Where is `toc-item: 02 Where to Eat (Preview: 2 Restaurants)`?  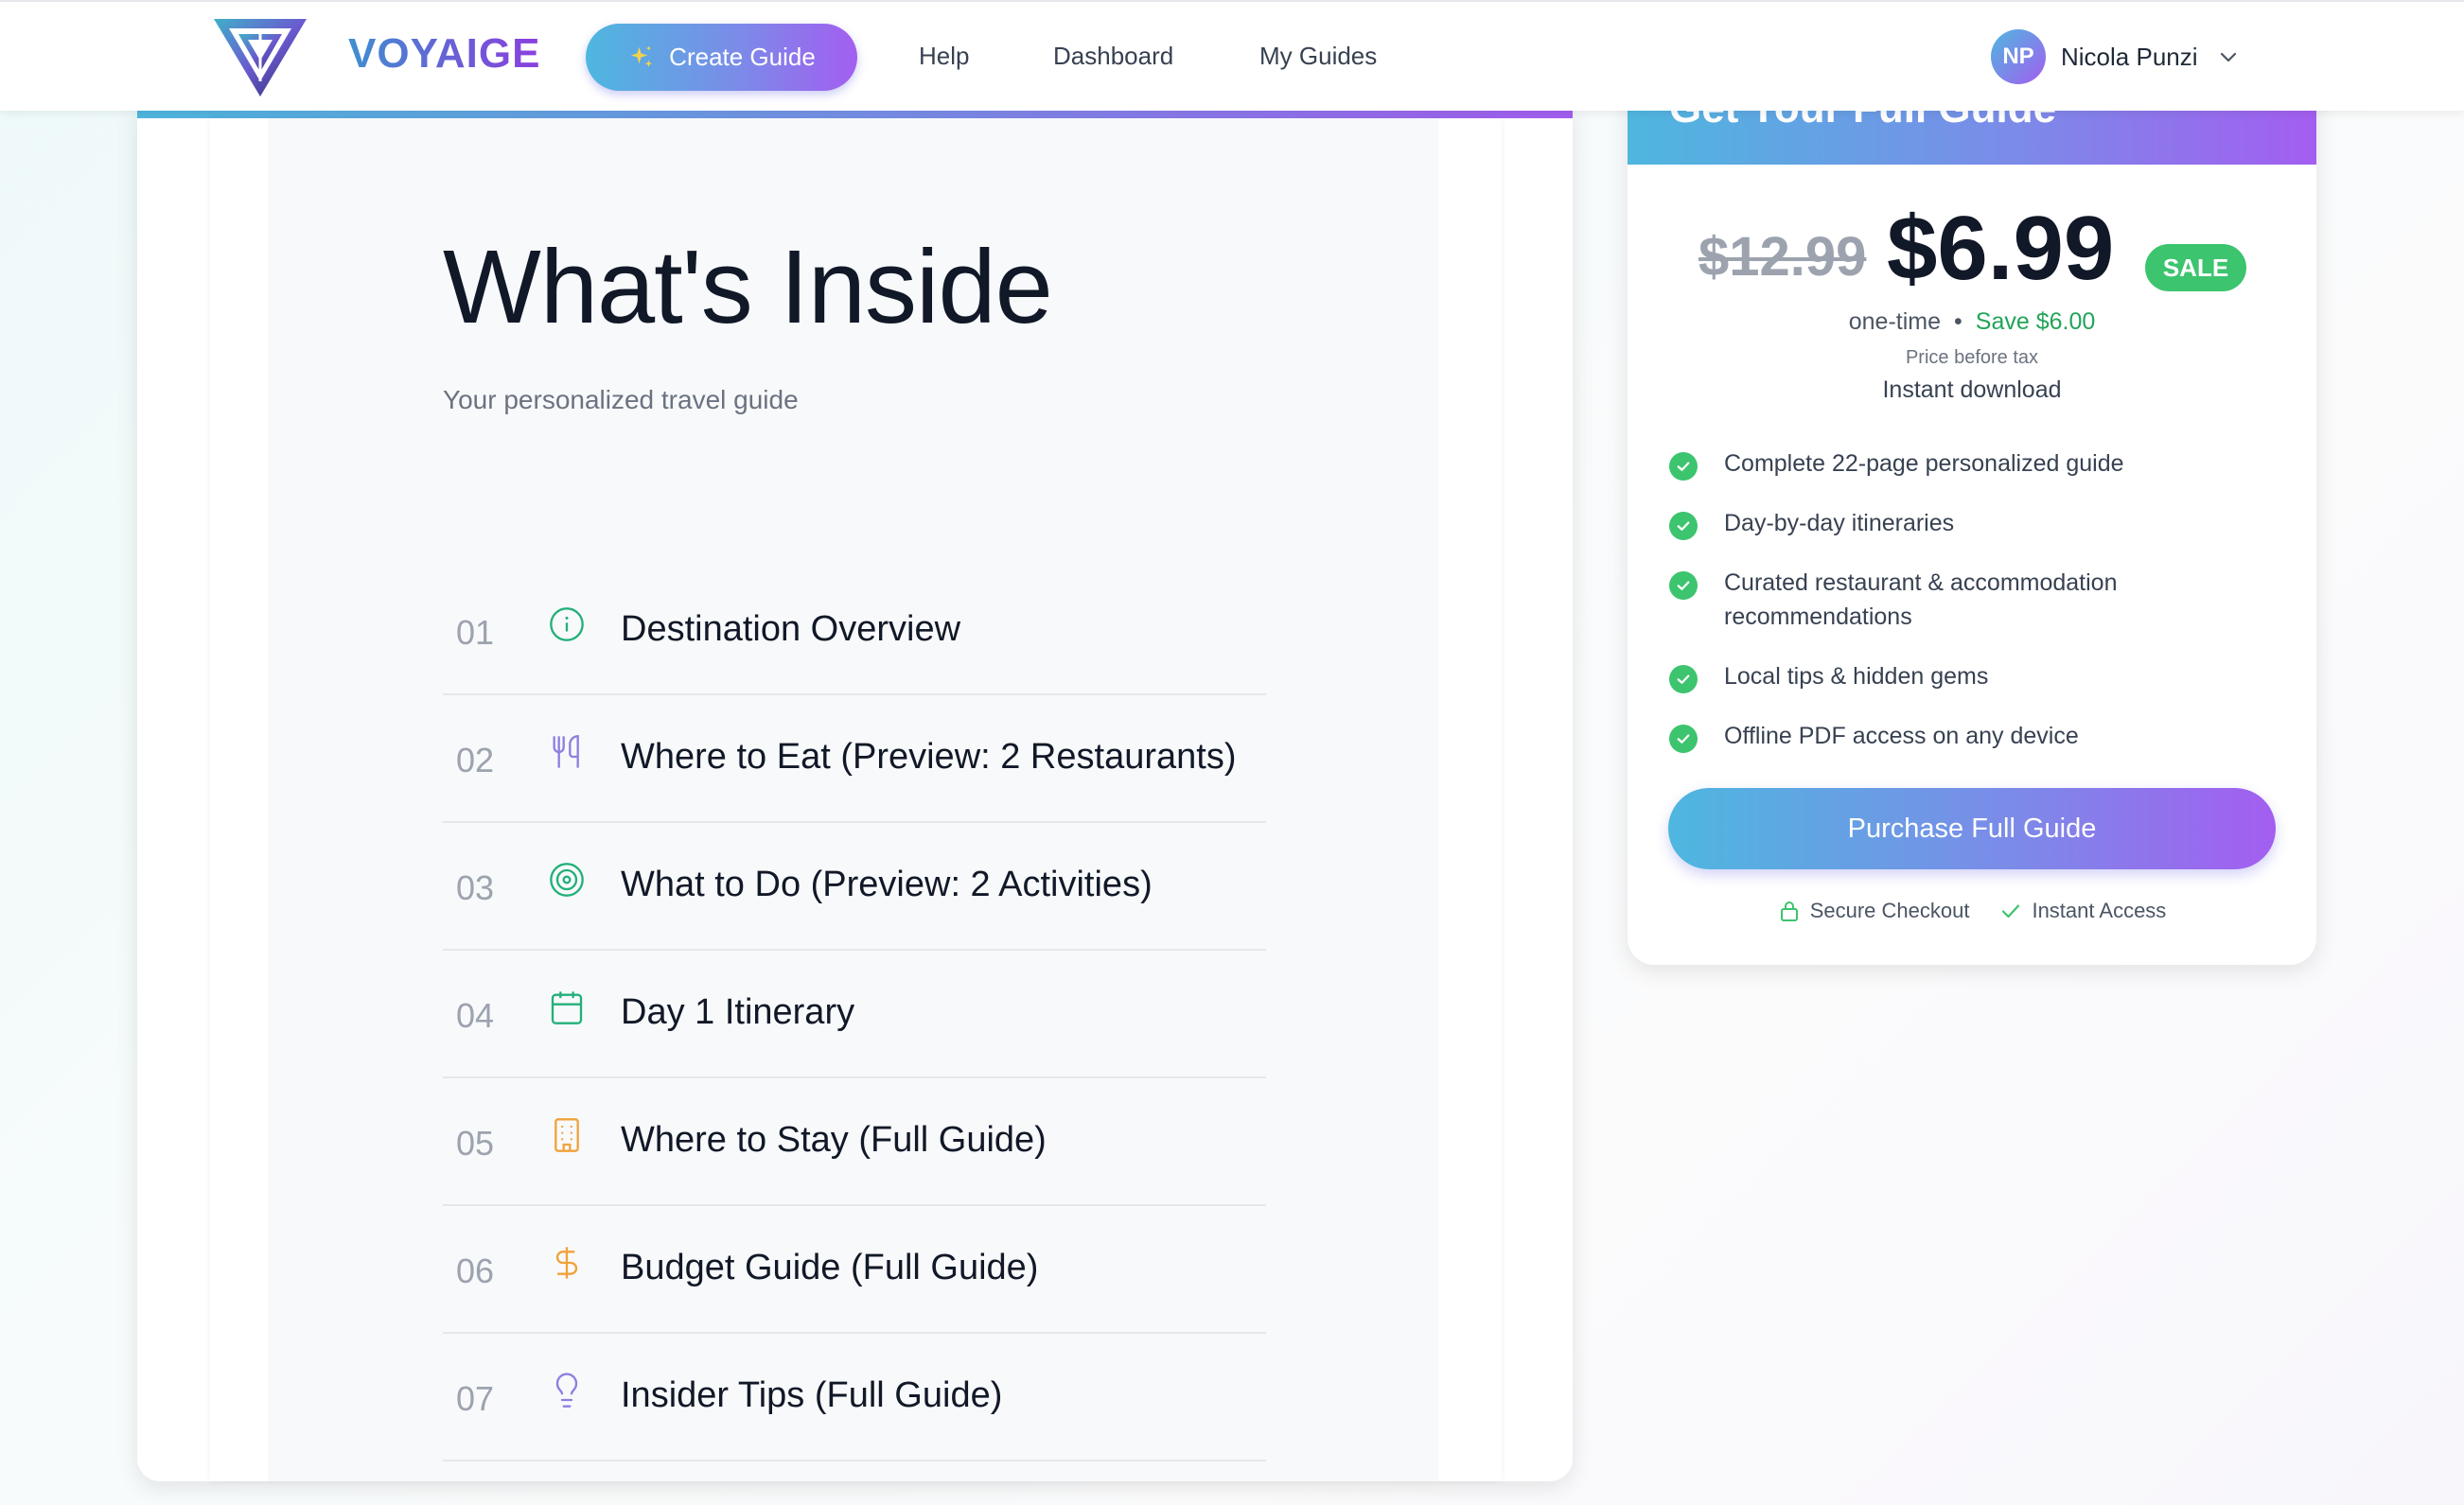 toc-item: 02 Where to Eat (Preview: 2 Restaurants) is located at coordinates (854, 759).